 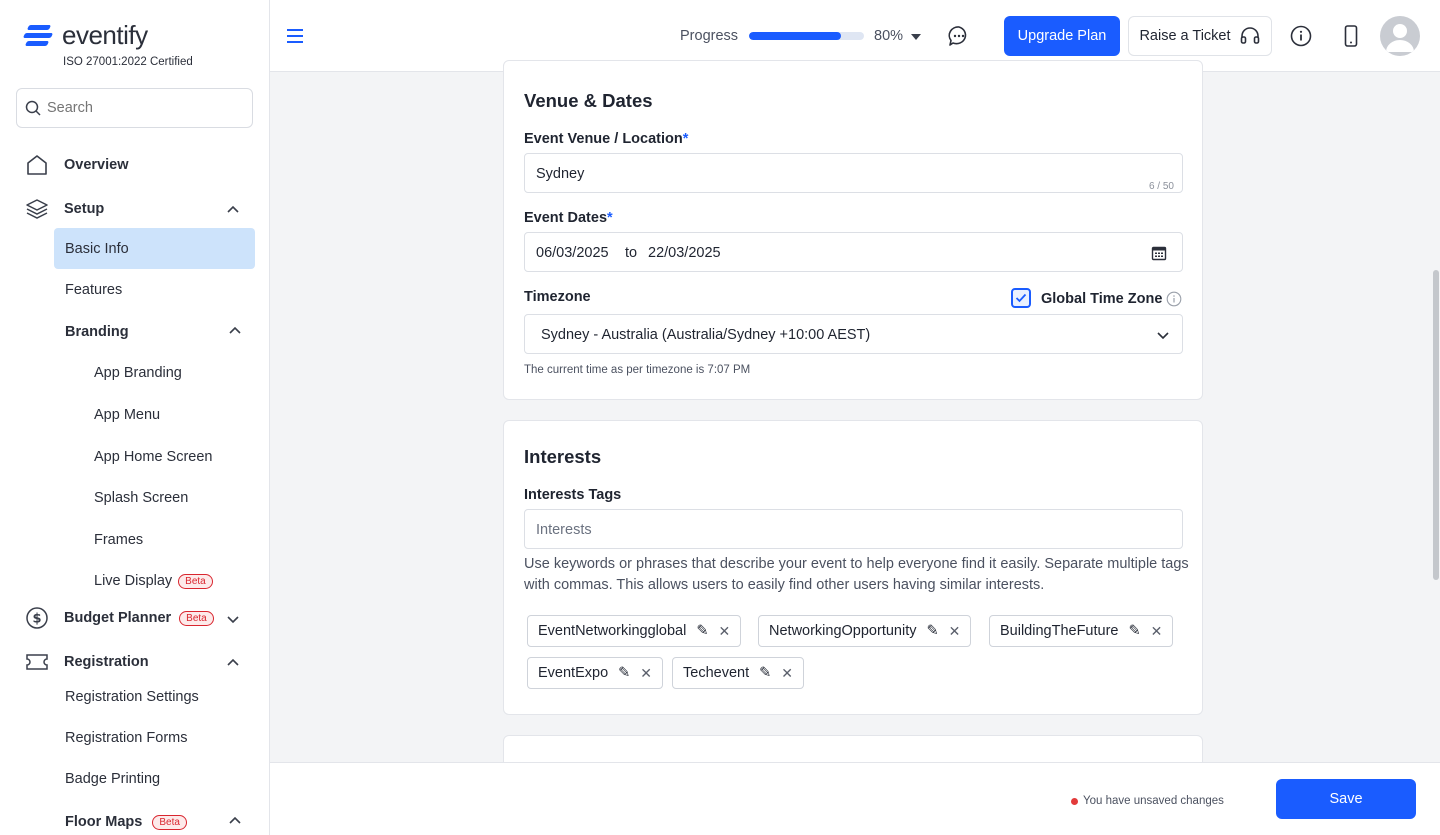 I want to click on checkmark-icon, so click(x=1021, y=298).